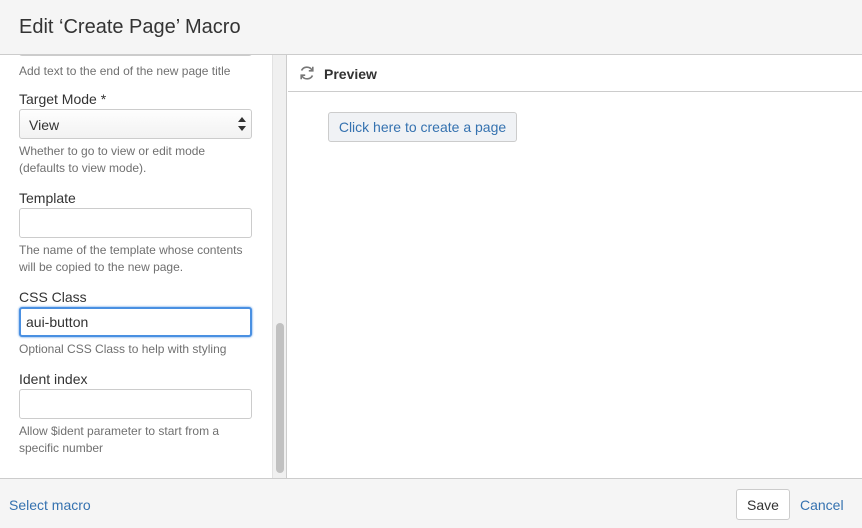 This screenshot has height=528, width=862. I want to click on ident-index-hint-2: specific number, so click(61, 448).